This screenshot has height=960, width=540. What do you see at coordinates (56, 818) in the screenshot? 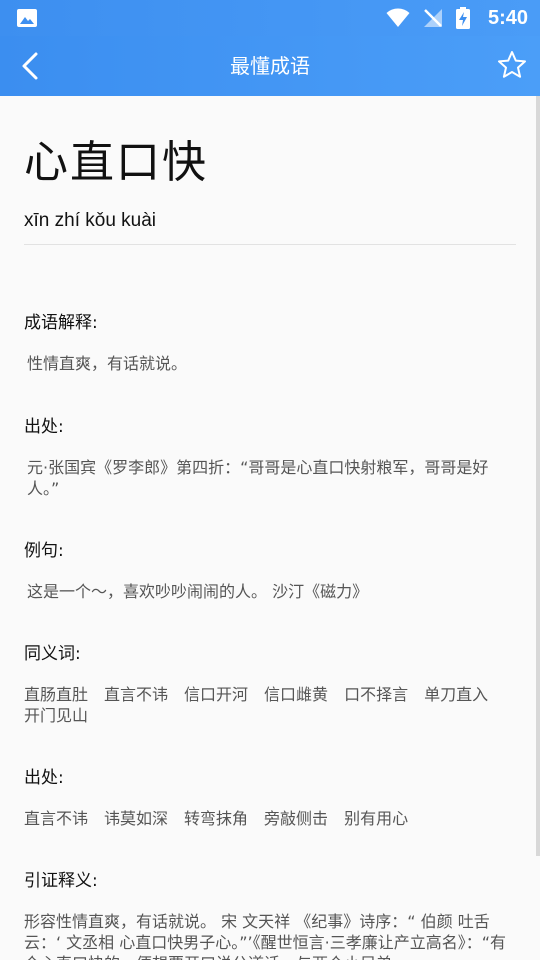
I see `related-item: 直言不讳` at bounding box center [56, 818].